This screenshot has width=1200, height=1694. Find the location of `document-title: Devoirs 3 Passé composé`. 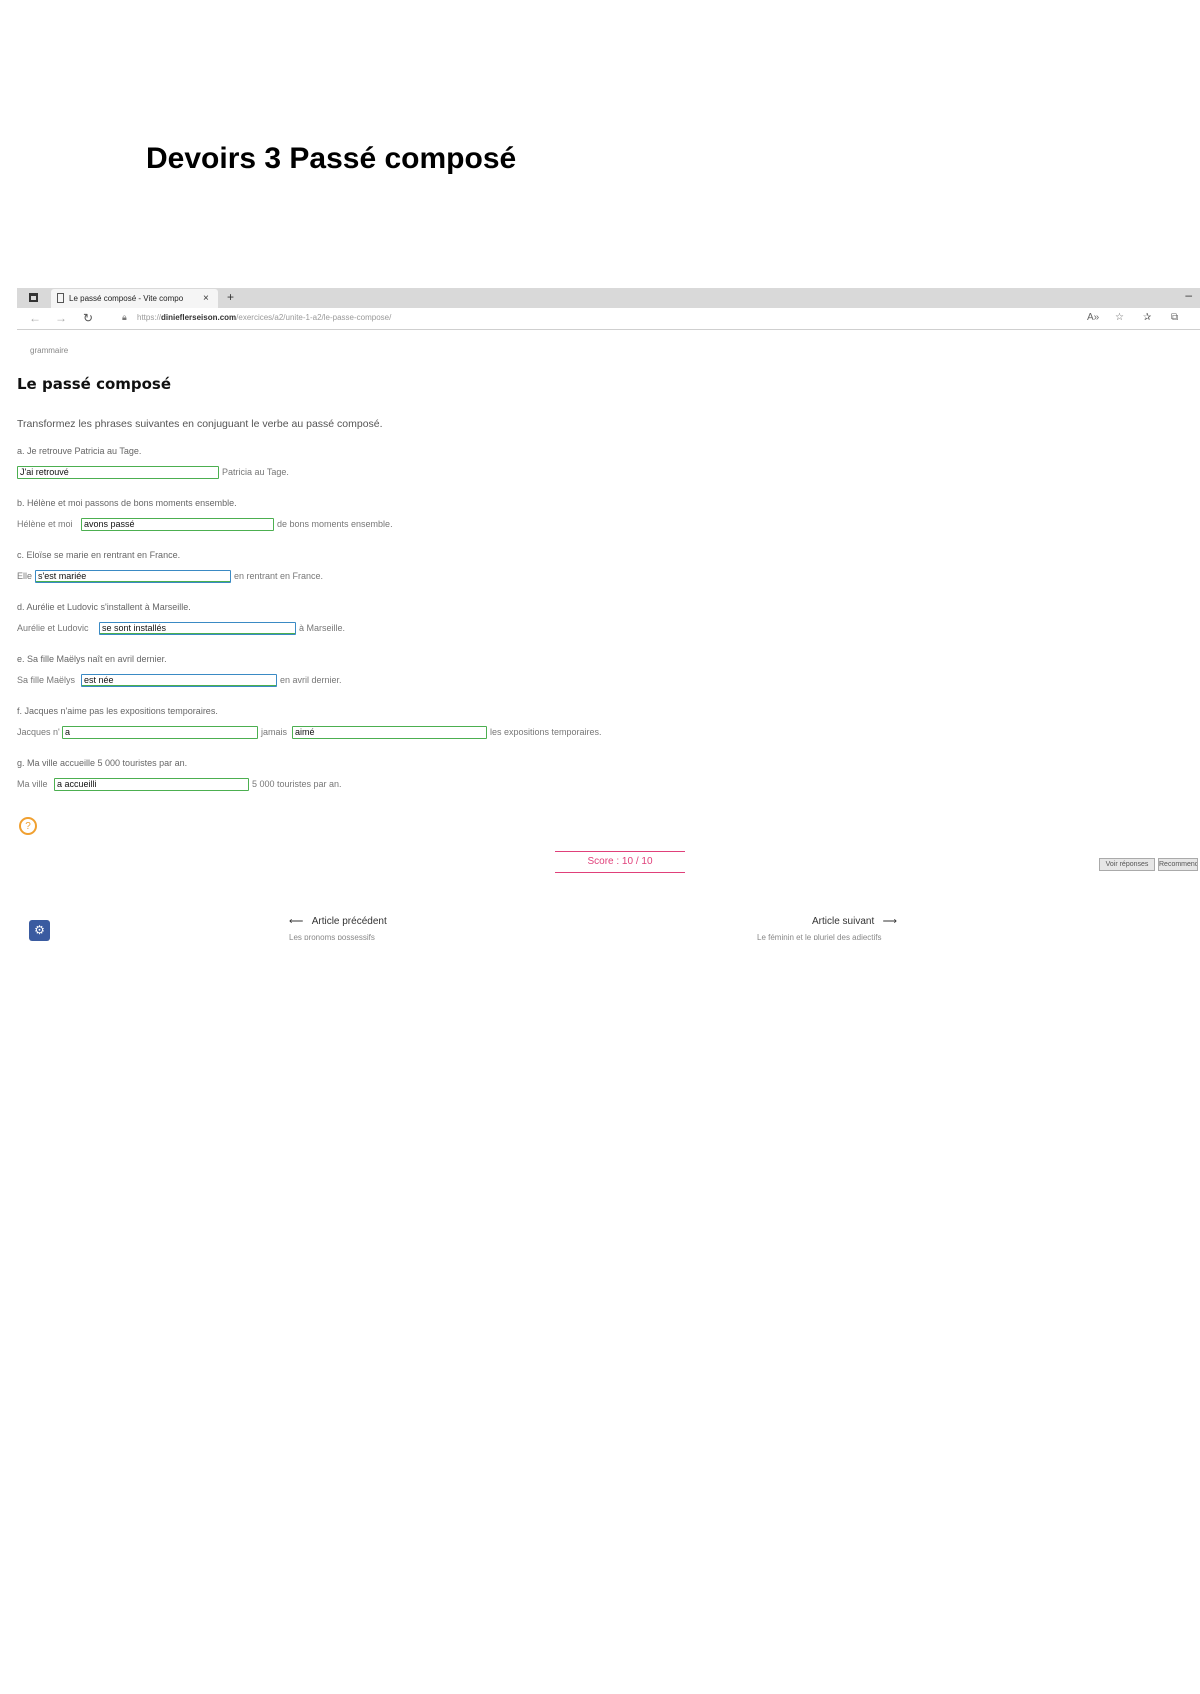

document-title: Devoirs 3 Passé composé is located at coordinates (331, 158).